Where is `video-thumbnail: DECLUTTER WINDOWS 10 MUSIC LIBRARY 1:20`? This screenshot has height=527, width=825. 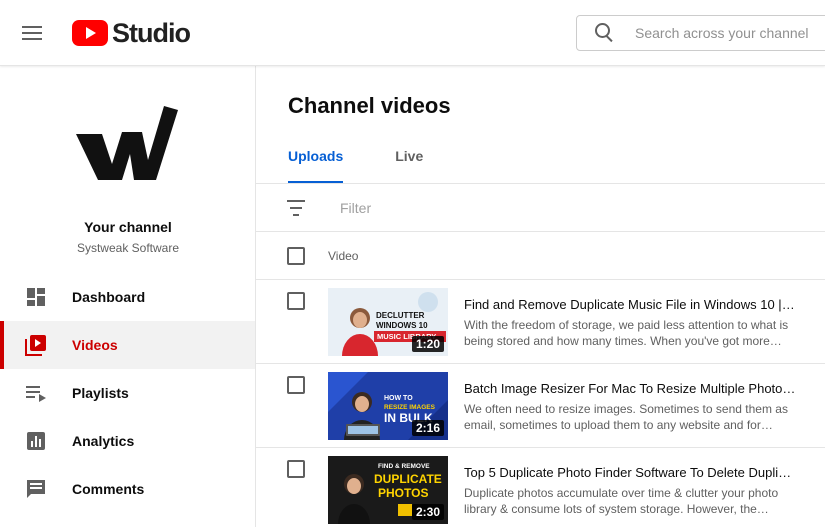
video-thumbnail: DECLUTTER WINDOWS 10 MUSIC LIBRARY 1:20 is located at coordinates (388, 322).